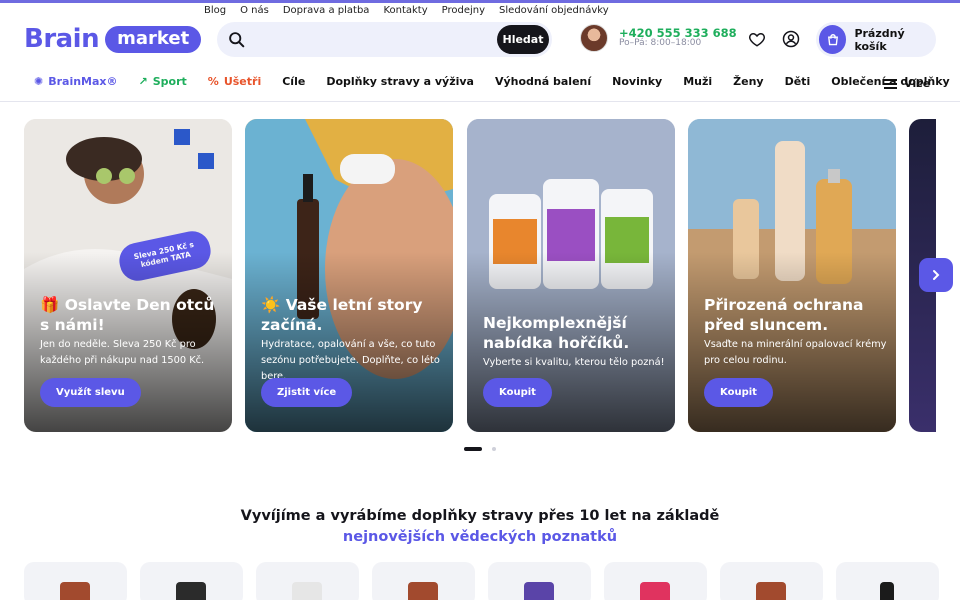 This screenshot has width=960, height=600. I want to click on nav-item-deti: Děti, so click(798, 81).